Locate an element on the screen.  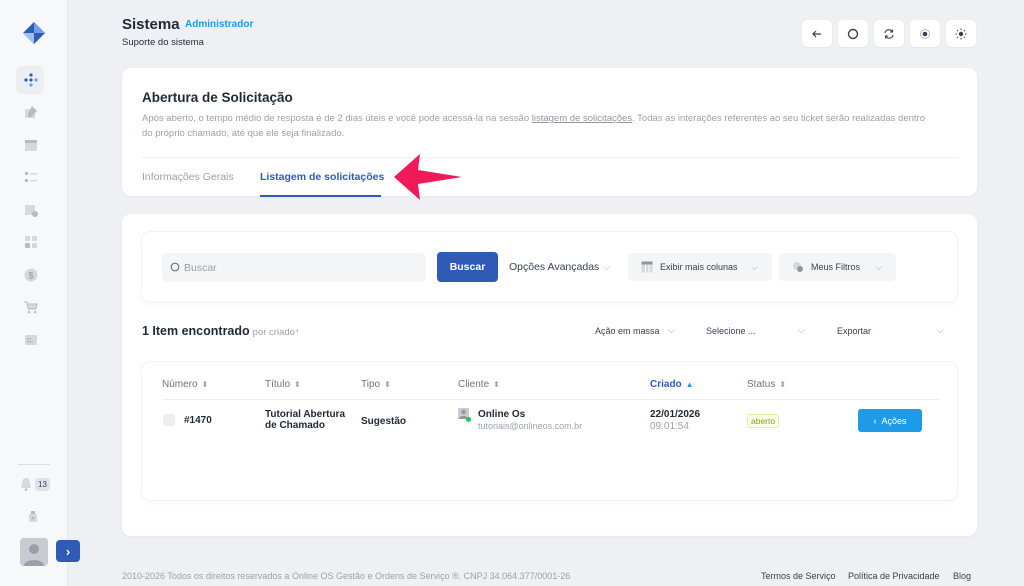
circle-icon is located at coordinates (853, 33).